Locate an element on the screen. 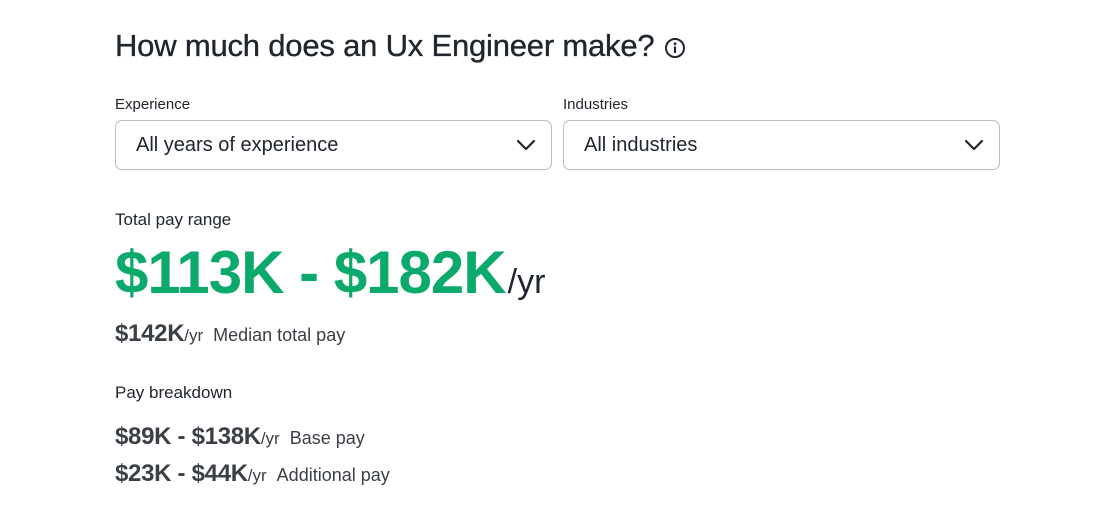 The width and height of the screenshot is (1114, 510). median-pay-unit: /yr is located at coordinates (194, 335).